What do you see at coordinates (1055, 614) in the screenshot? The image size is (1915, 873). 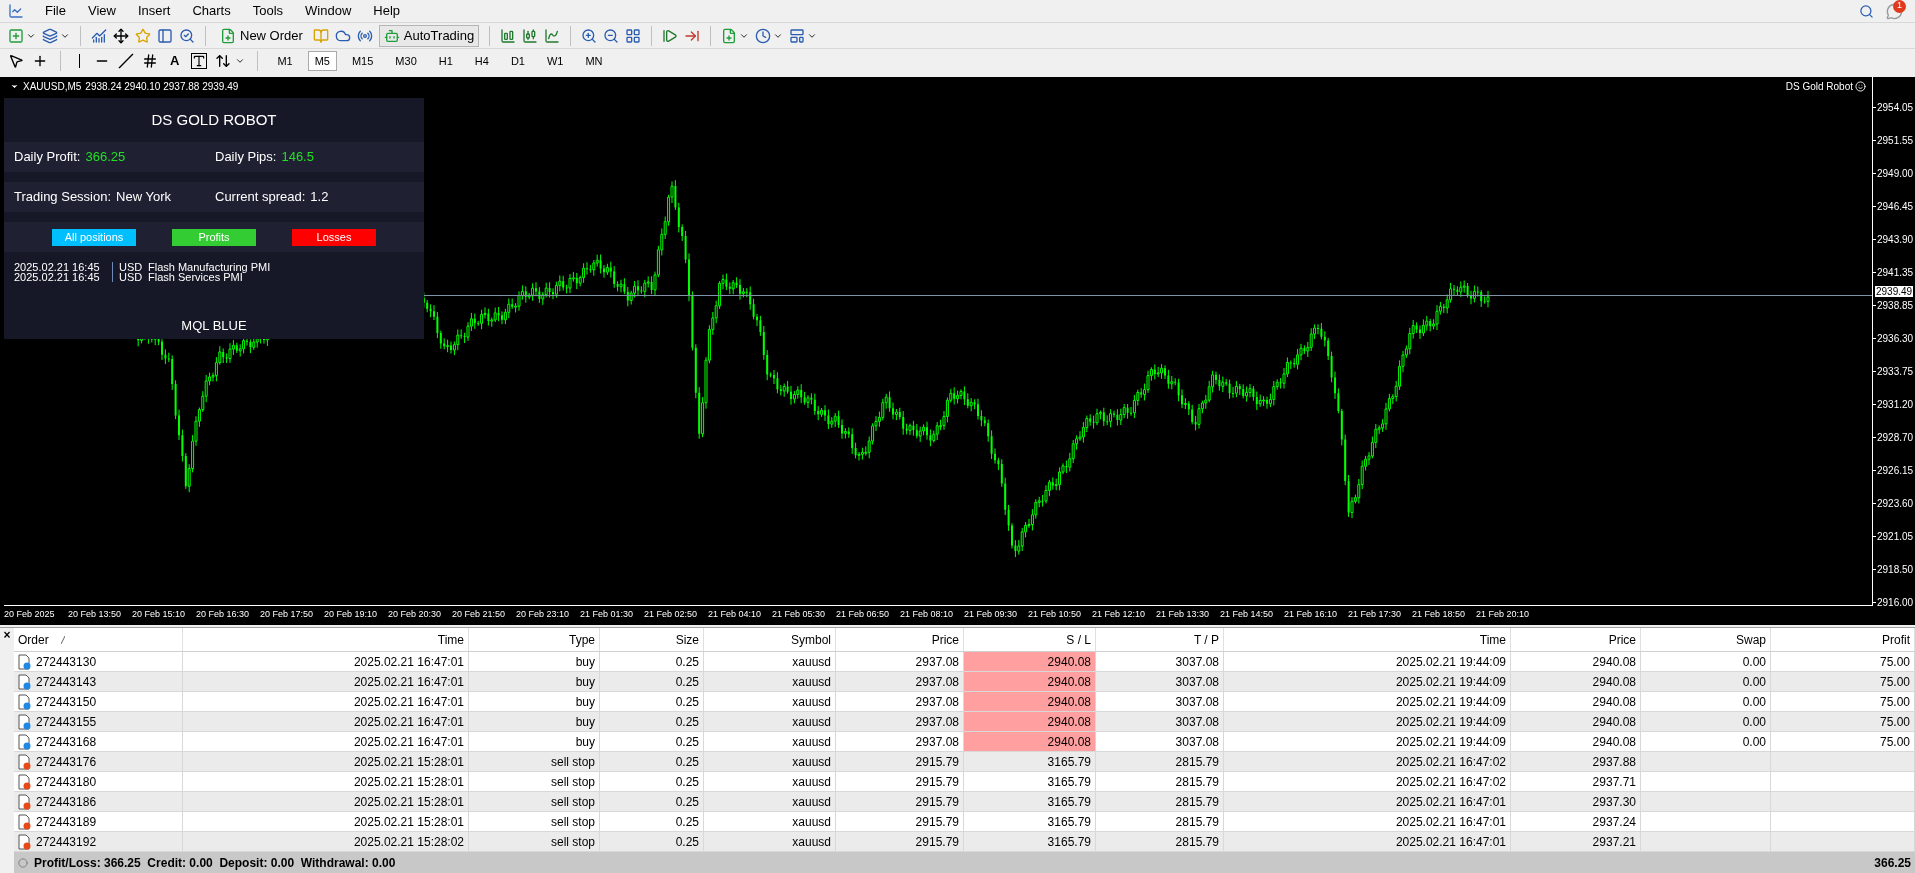 I see `time-tick-label: 21 Feb 10:50` at bounding box center [1055, 614].